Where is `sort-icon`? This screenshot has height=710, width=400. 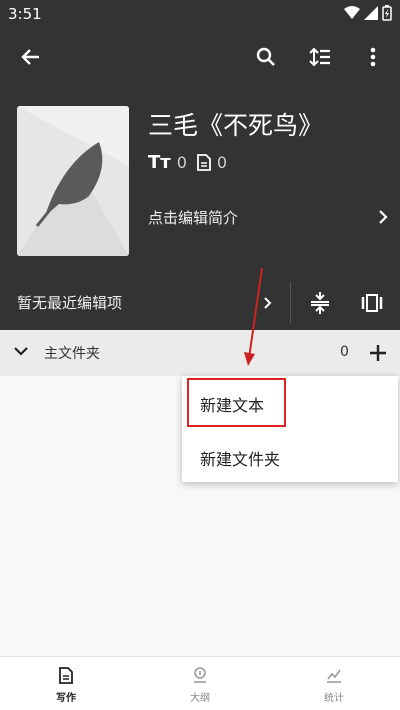 sort-icon is located at coordinates (319, 57).